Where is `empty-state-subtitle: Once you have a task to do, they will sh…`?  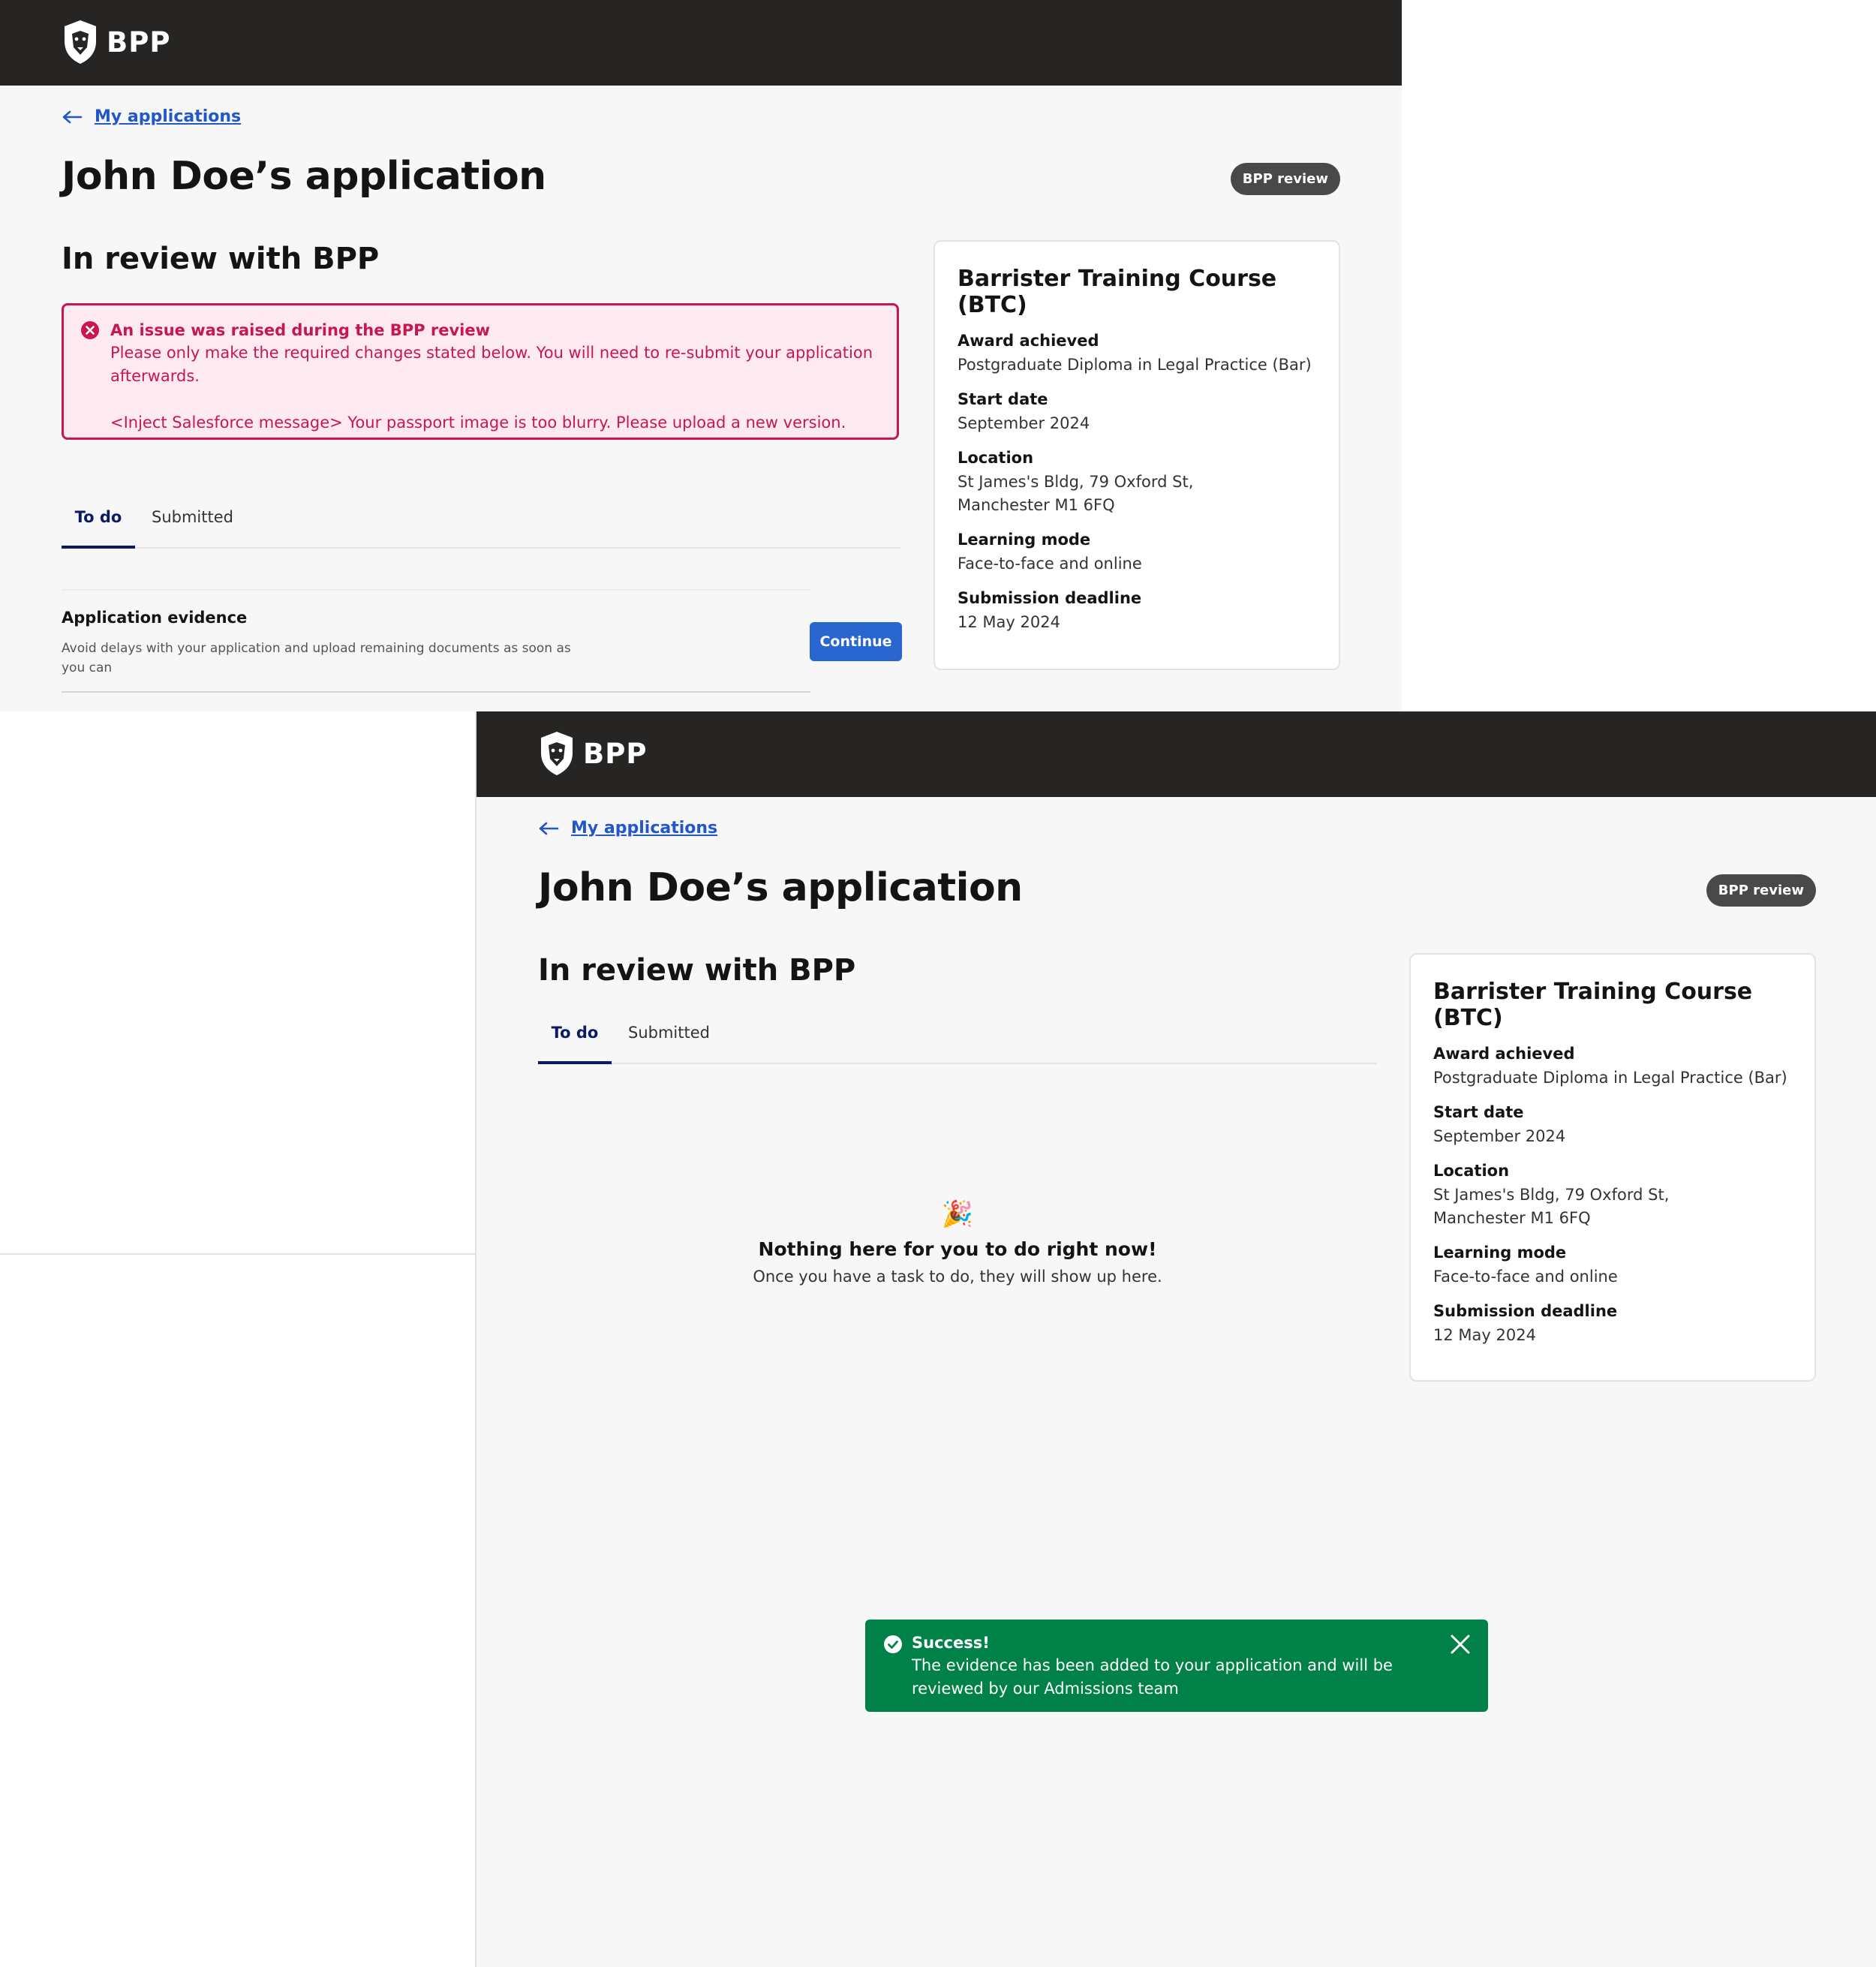
empty-state-subtitle: Once you have a task to do, they will sh… is located at coordinates (957, 1277).